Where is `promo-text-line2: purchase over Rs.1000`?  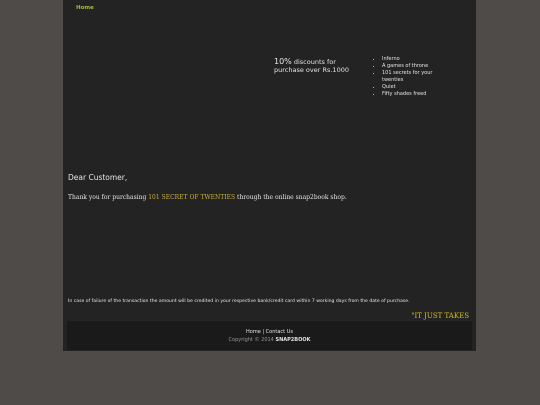
promo-text-line2: purchase over Rs.1000 is located at coordinates (311, 70).